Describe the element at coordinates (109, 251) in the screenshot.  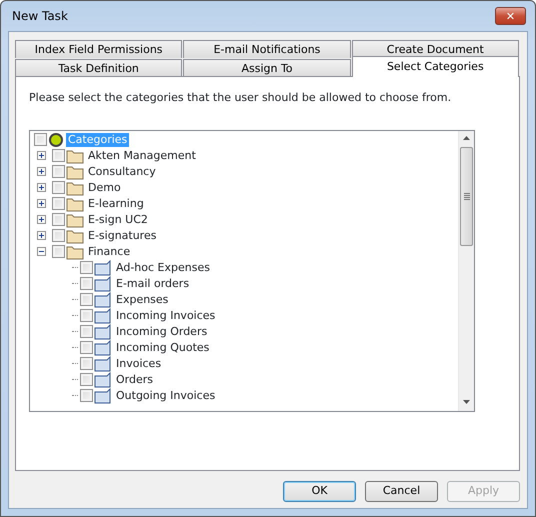
I see `tree-item: Finance` at that location.